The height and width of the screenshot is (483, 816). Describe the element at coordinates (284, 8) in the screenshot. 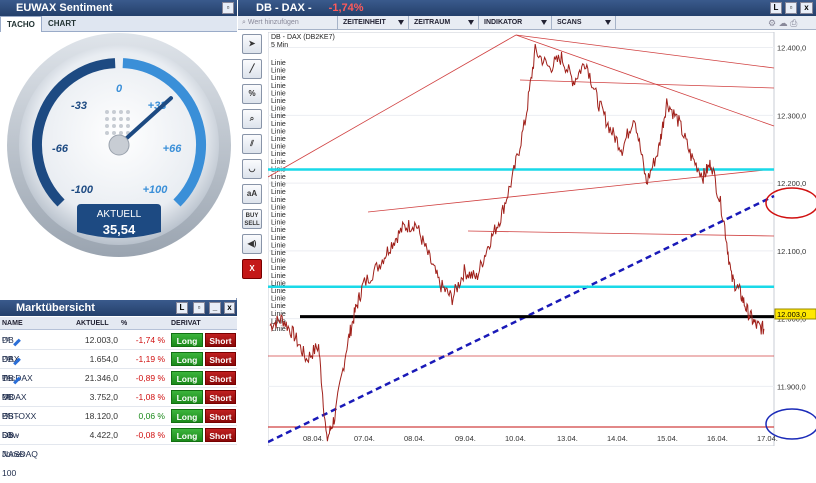

I see `chart-title: DB - DAX -` at that location.